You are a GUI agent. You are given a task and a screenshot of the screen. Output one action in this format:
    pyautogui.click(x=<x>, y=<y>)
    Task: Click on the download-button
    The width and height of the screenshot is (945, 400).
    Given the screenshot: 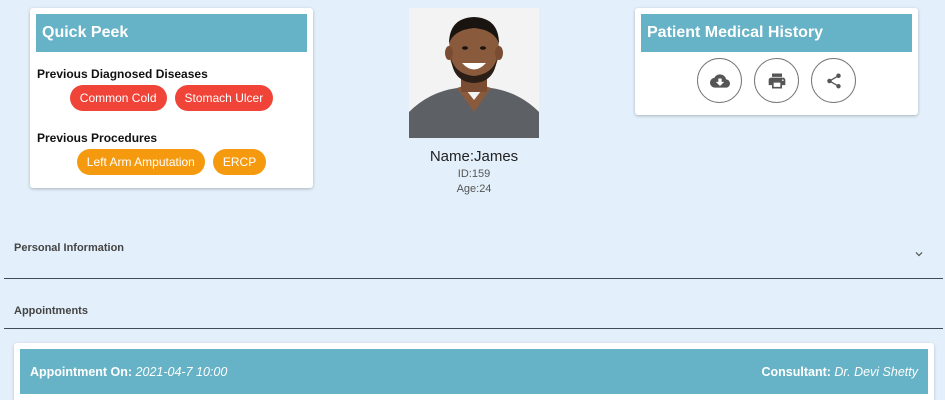 What is the action you would take?
    pyautogui.click(x=719, y=80)
    